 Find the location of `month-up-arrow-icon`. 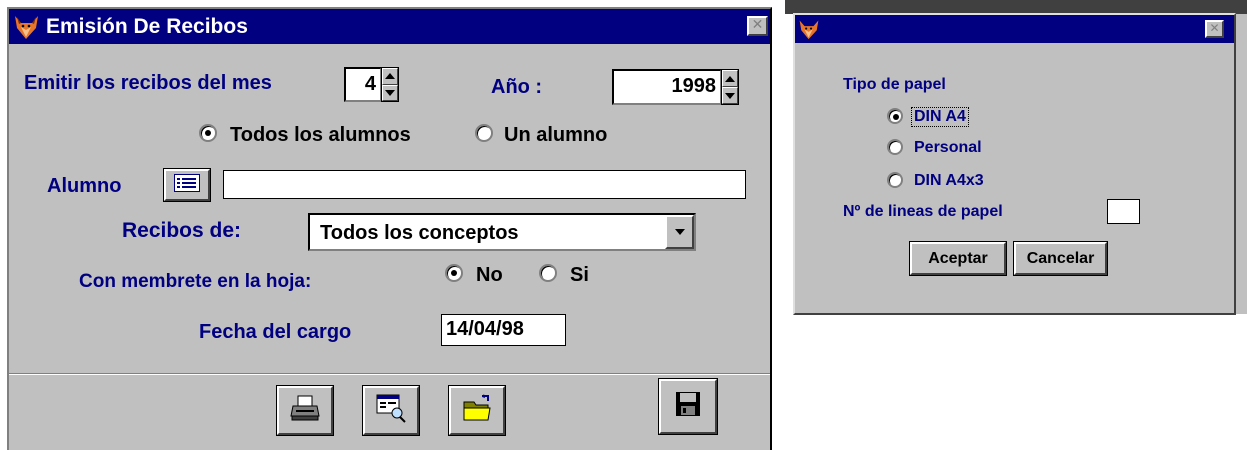

month-up-arrow-icon is located at coordinates (390, 76).